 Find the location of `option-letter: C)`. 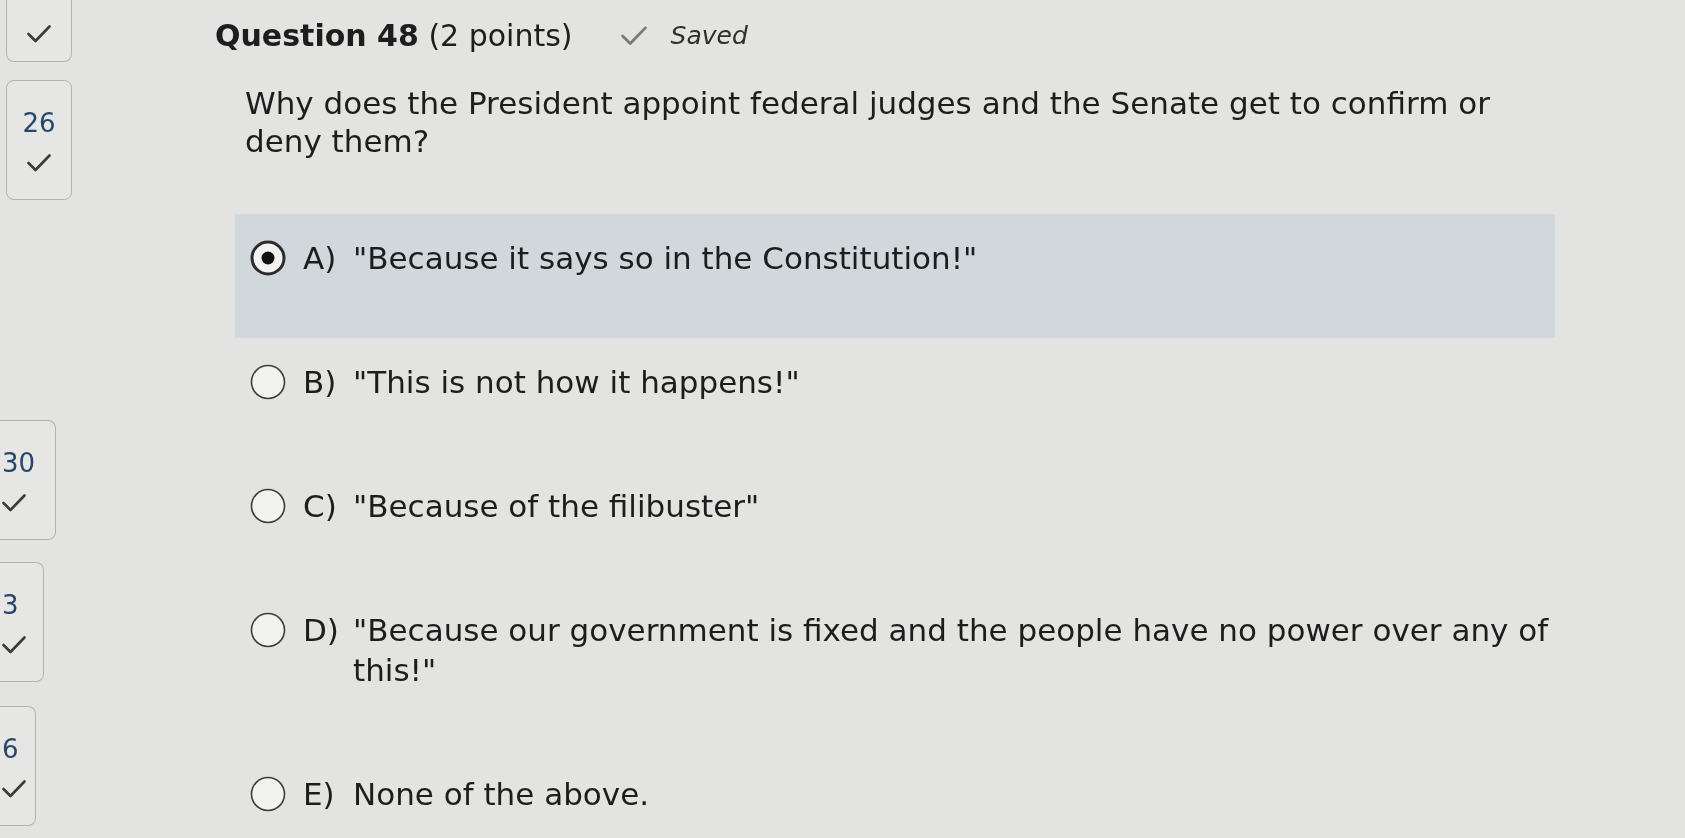

option-letter: C) is located at coordinates (320, 506).